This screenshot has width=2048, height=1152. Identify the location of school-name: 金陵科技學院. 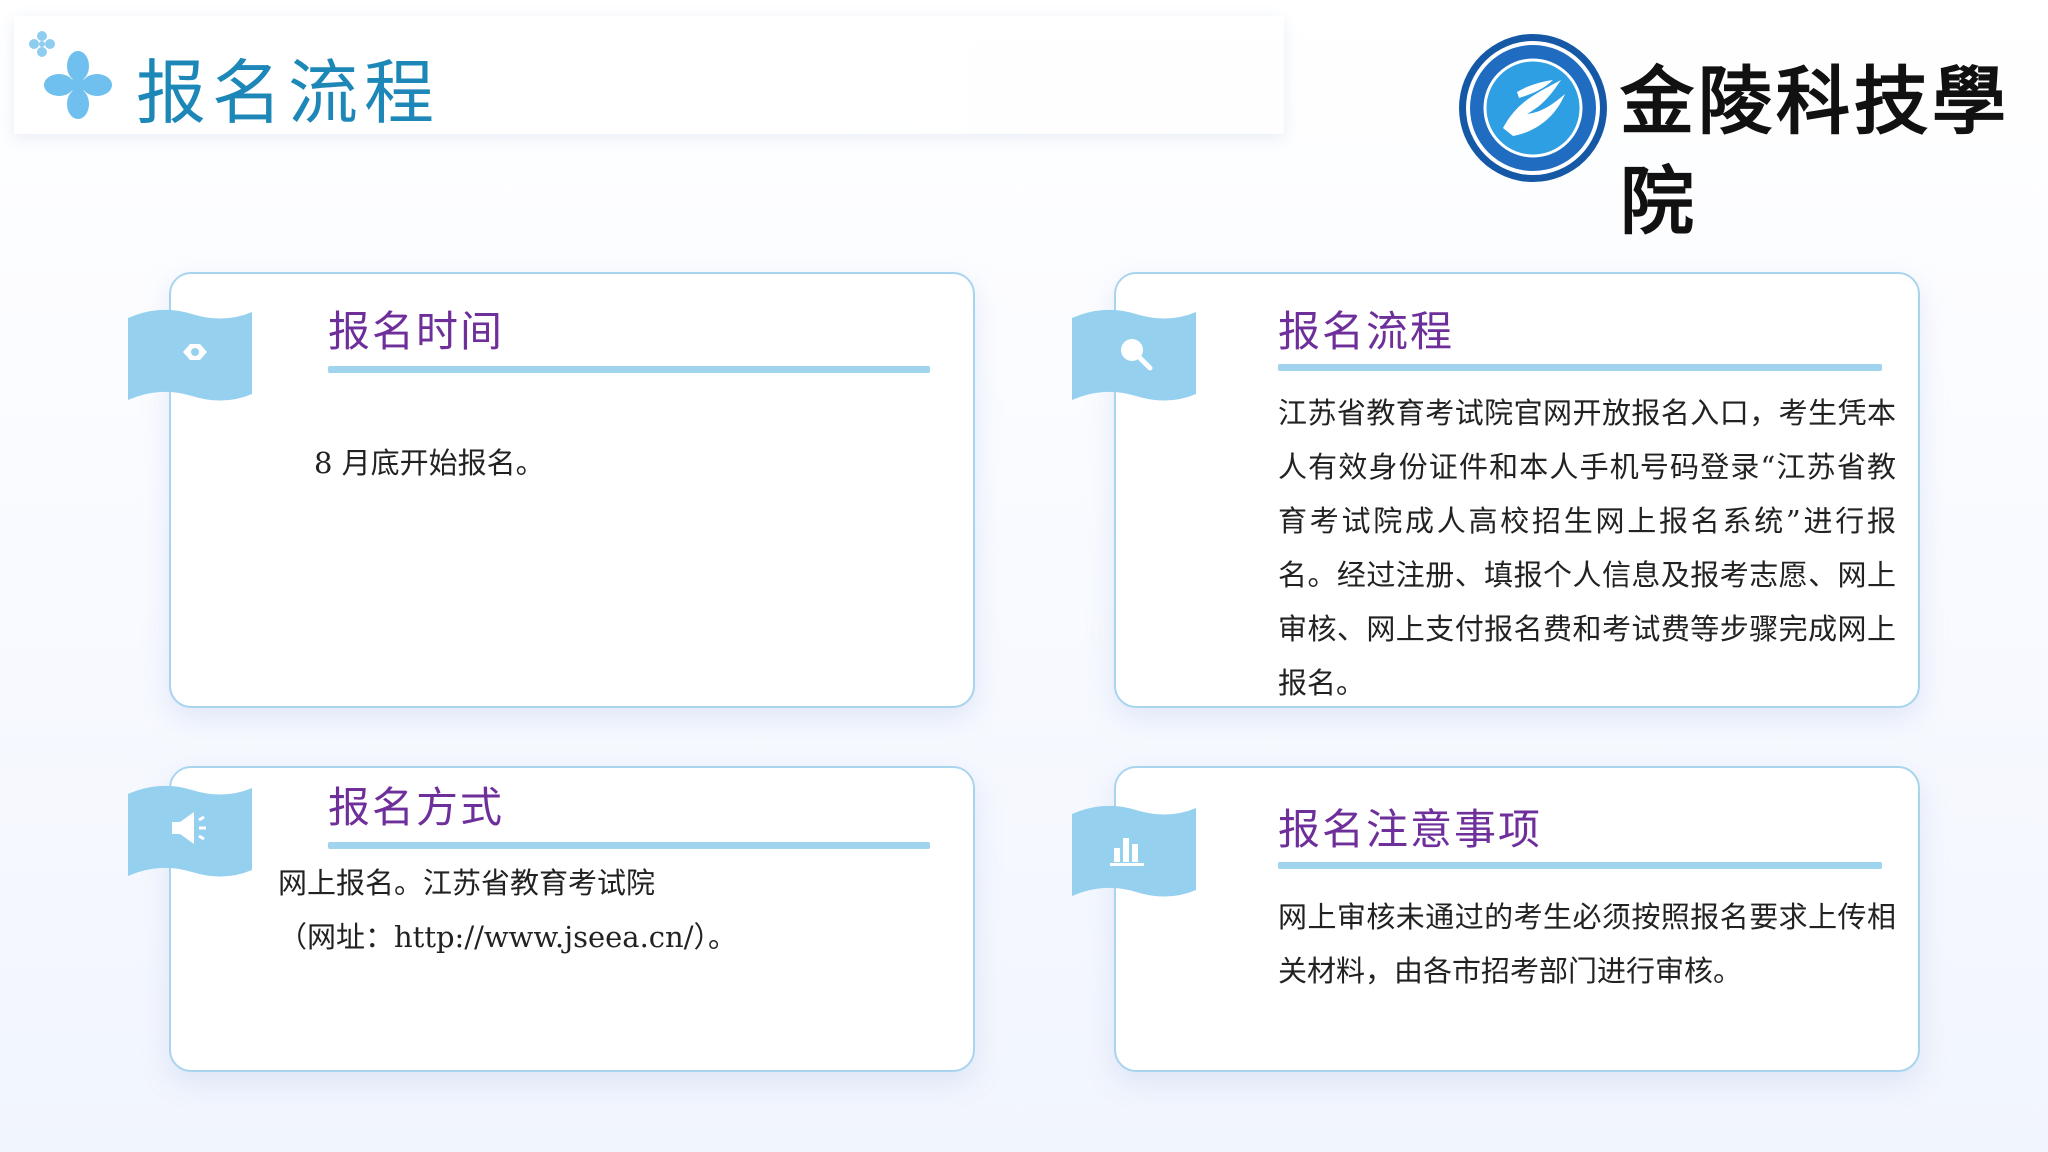
(1815, 152).